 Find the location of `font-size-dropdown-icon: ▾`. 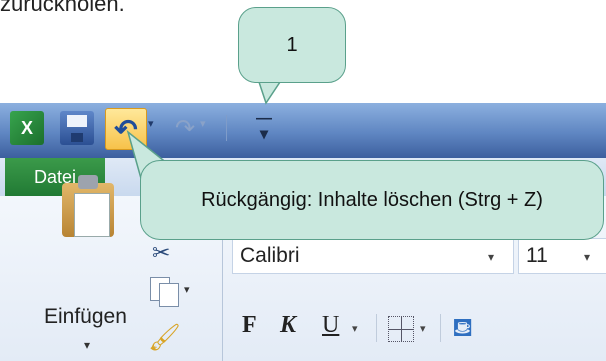

font-size-dropdown-icon: ▾ is located at coordinates (587, 257).